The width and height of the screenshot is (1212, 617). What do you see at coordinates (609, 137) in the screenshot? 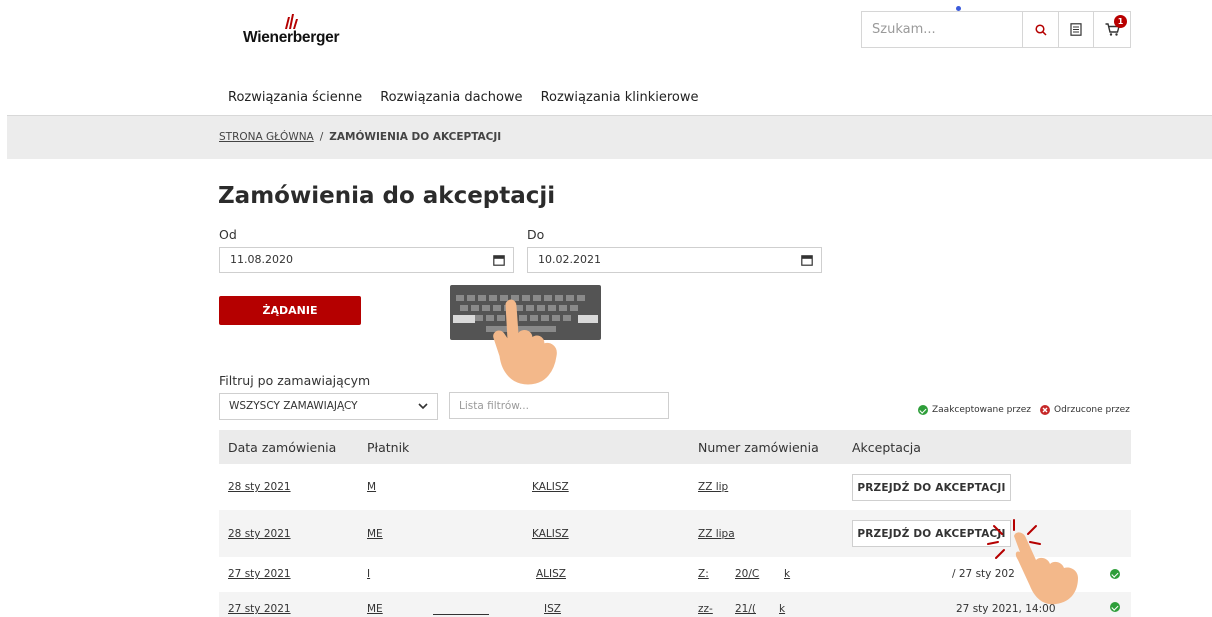
I see `breadcrumb-bar: STRONA GŁÓWNA / ZAMÓWIENIA DO AKCEPTACJI` at bounding box center [609, 137].